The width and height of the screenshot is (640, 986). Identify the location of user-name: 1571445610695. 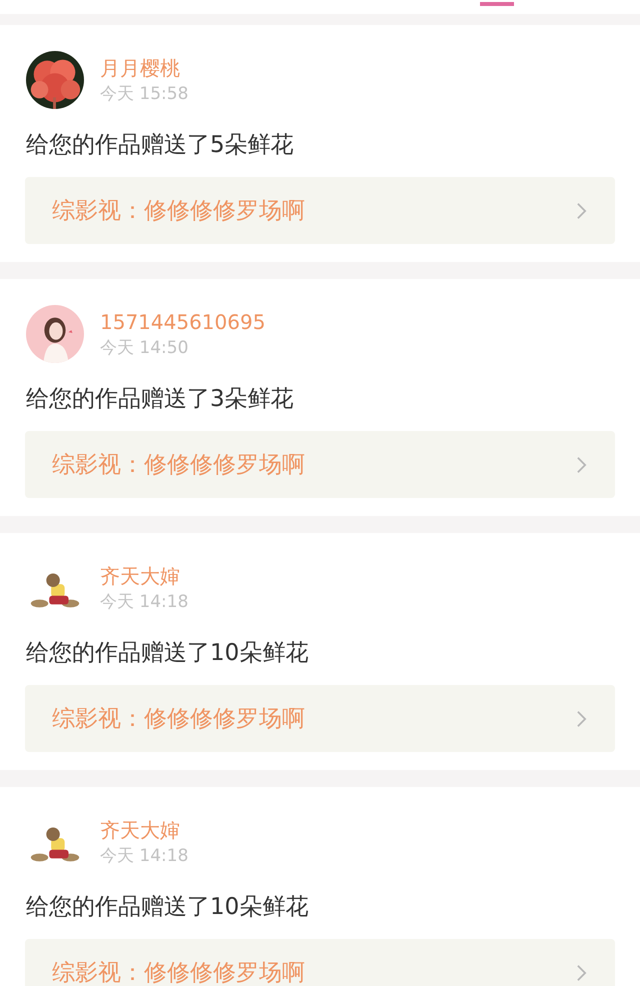
(183, 322).